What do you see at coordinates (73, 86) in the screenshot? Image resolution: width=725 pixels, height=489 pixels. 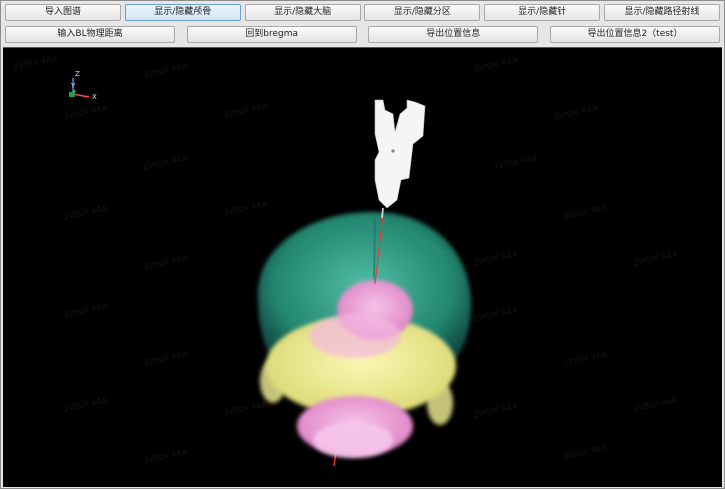 I see `y-axis-label: Y` at bounding box center [73, 86].